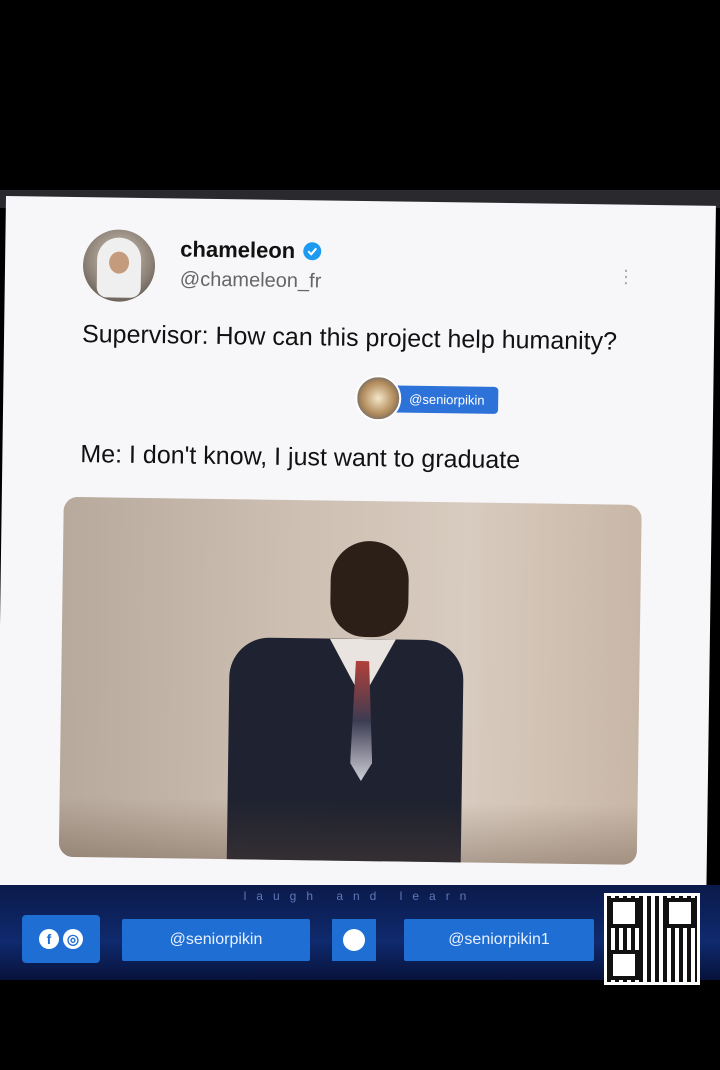 The height and width of the screenshot is (1070, 720). What do you see at coordinates (251, 280) in the screenshot?
I see `user-handle: @chameleon_fr` at bounding box center [251, 280].